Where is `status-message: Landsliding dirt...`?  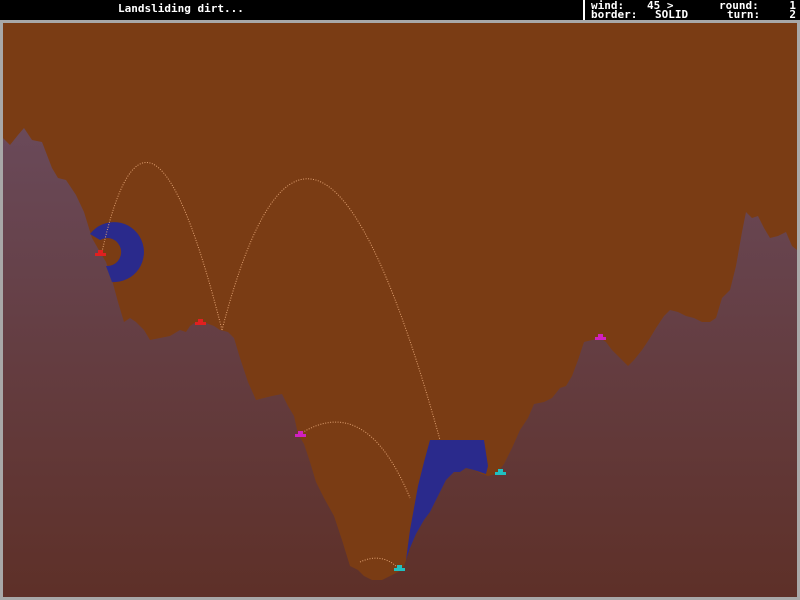 status-message: Landsliding dirt... is located at coordinates (181, 8).